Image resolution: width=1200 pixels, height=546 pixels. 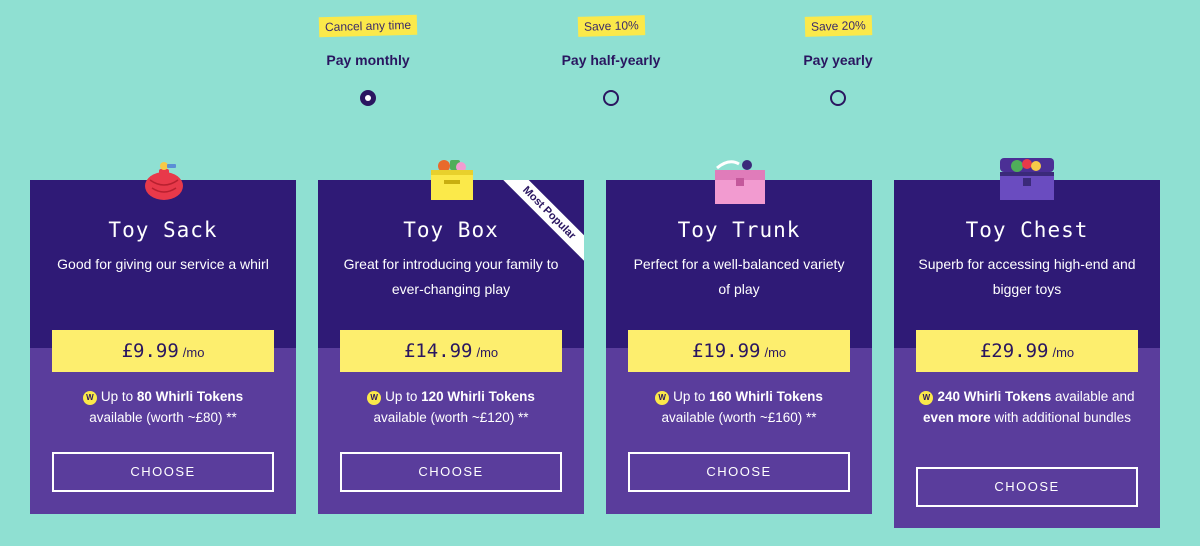 I want to click on sack-illustration, so click(x=164, y=181).